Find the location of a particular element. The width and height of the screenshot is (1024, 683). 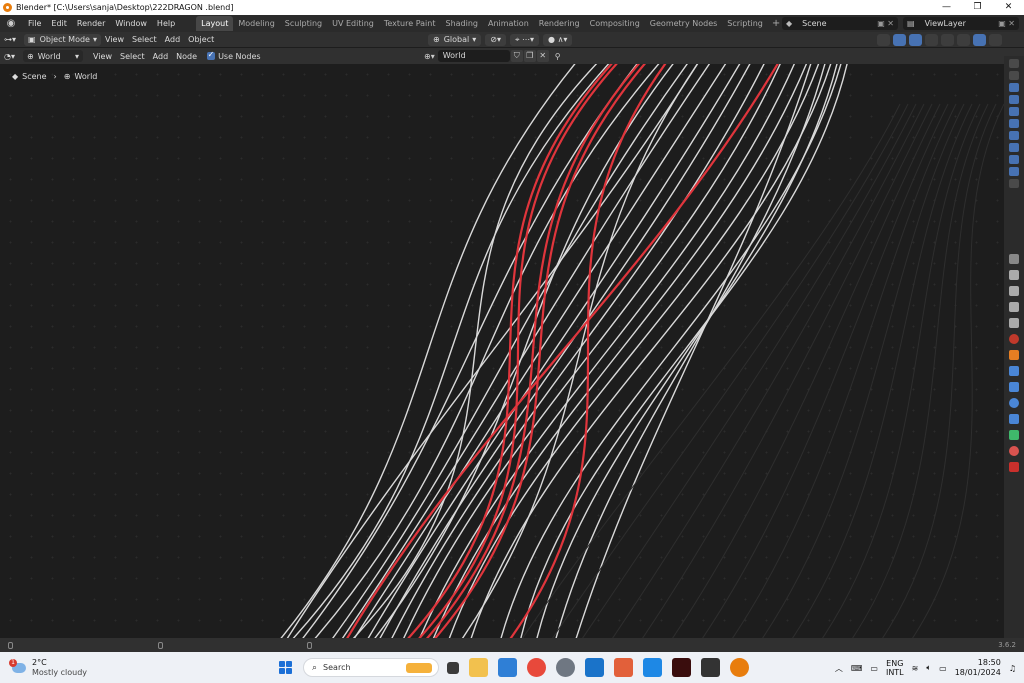

menu-render: Render is located at coordinates (91, 23).